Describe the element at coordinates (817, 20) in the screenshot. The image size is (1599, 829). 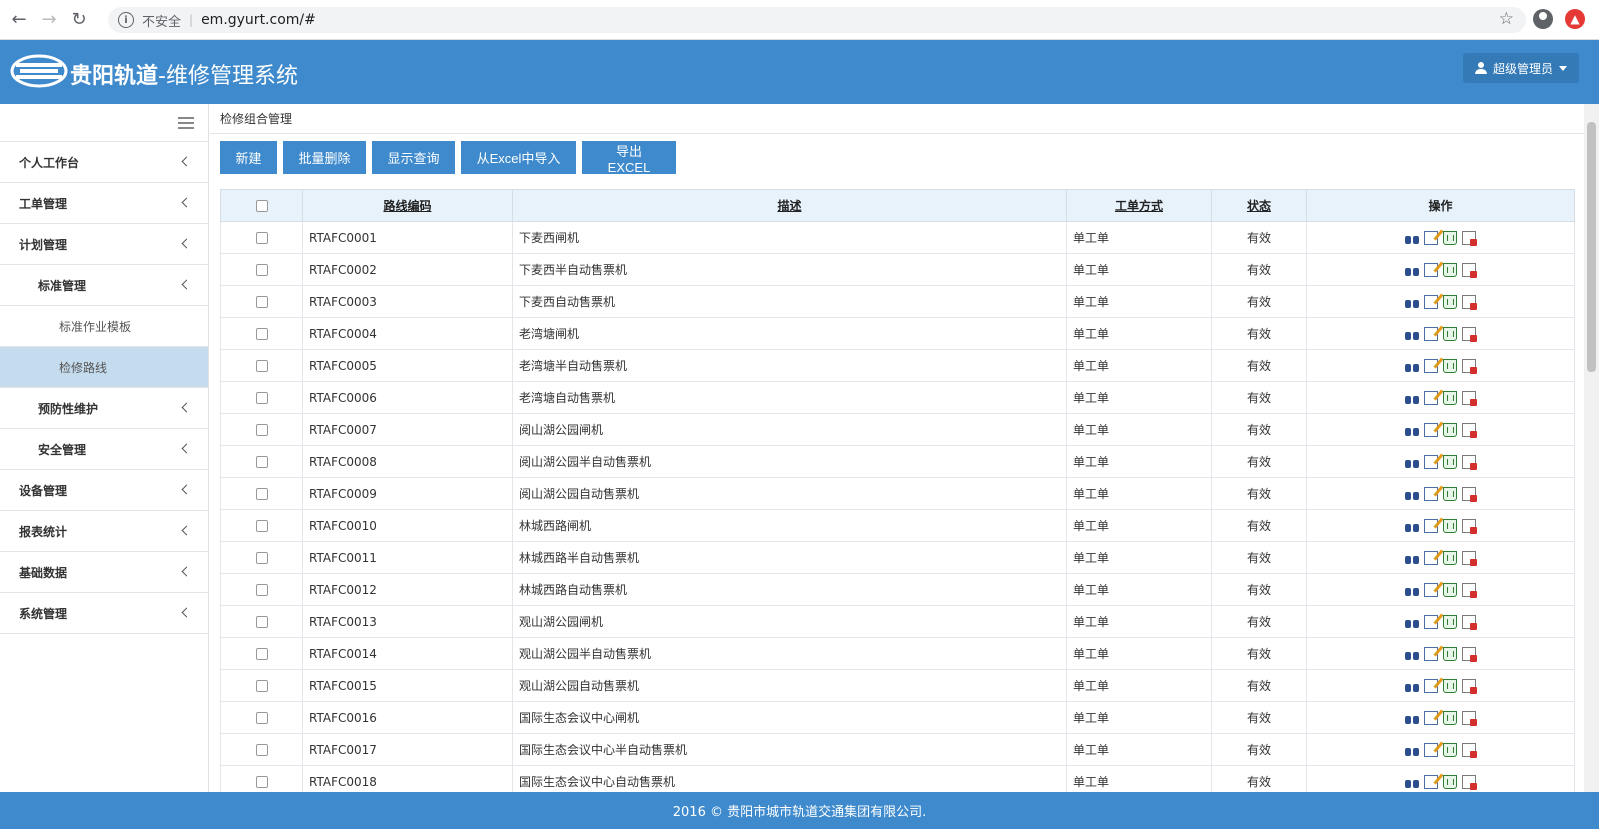
I see `address-bar: i 不安全 | em.gyurt.com/# ☆` at that location.